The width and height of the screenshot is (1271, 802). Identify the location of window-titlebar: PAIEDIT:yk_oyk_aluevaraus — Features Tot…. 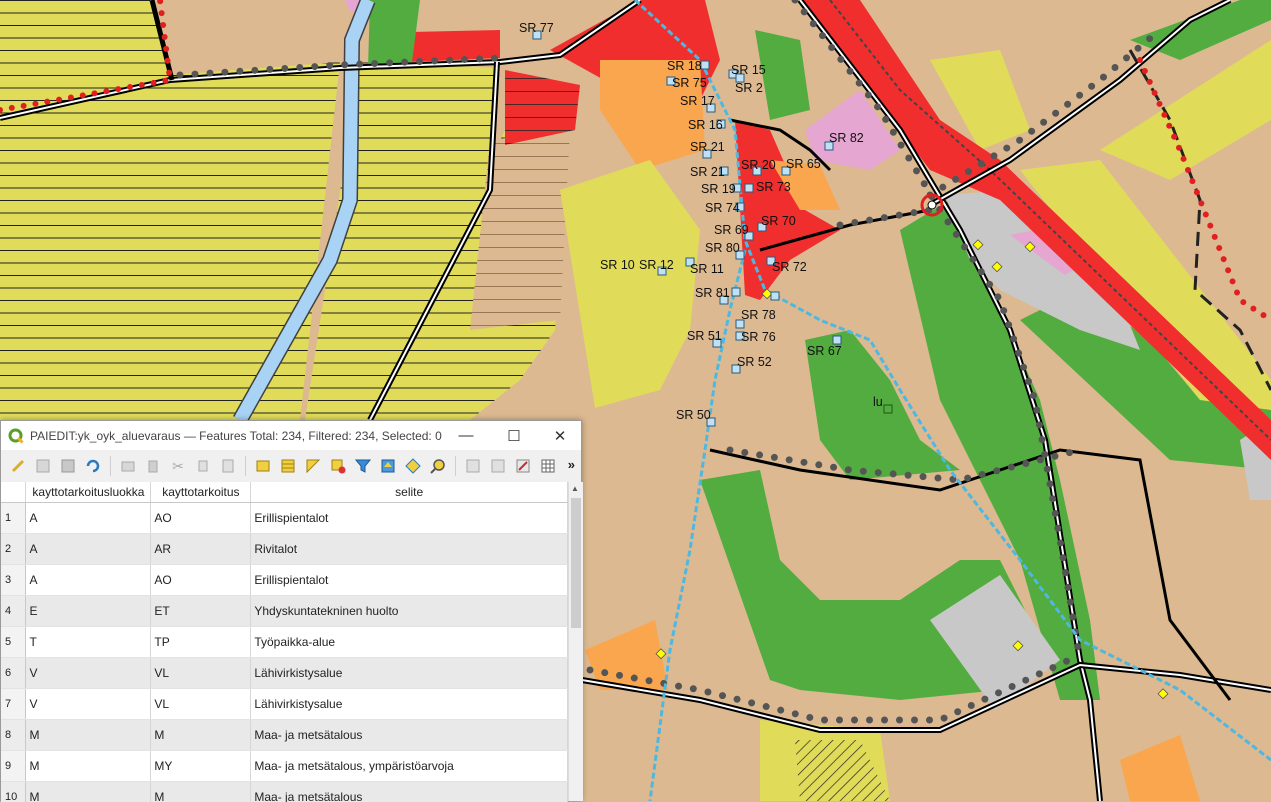
(291, 435).